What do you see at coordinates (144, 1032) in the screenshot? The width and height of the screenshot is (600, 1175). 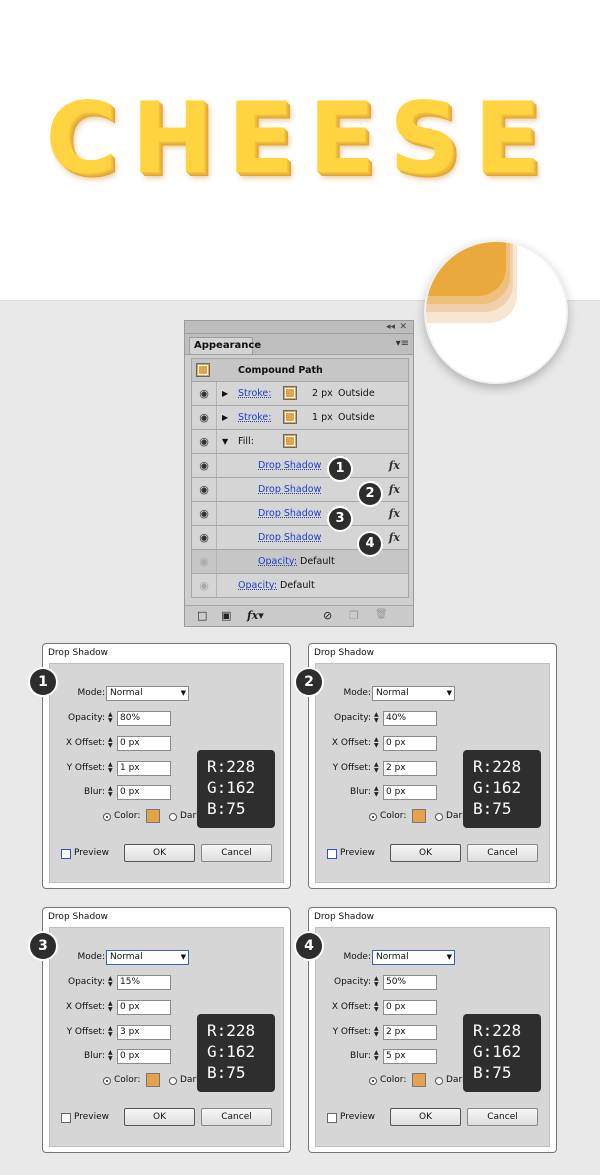 I see `y-offset-input: 3 px` at bounding box center [144, 1032].